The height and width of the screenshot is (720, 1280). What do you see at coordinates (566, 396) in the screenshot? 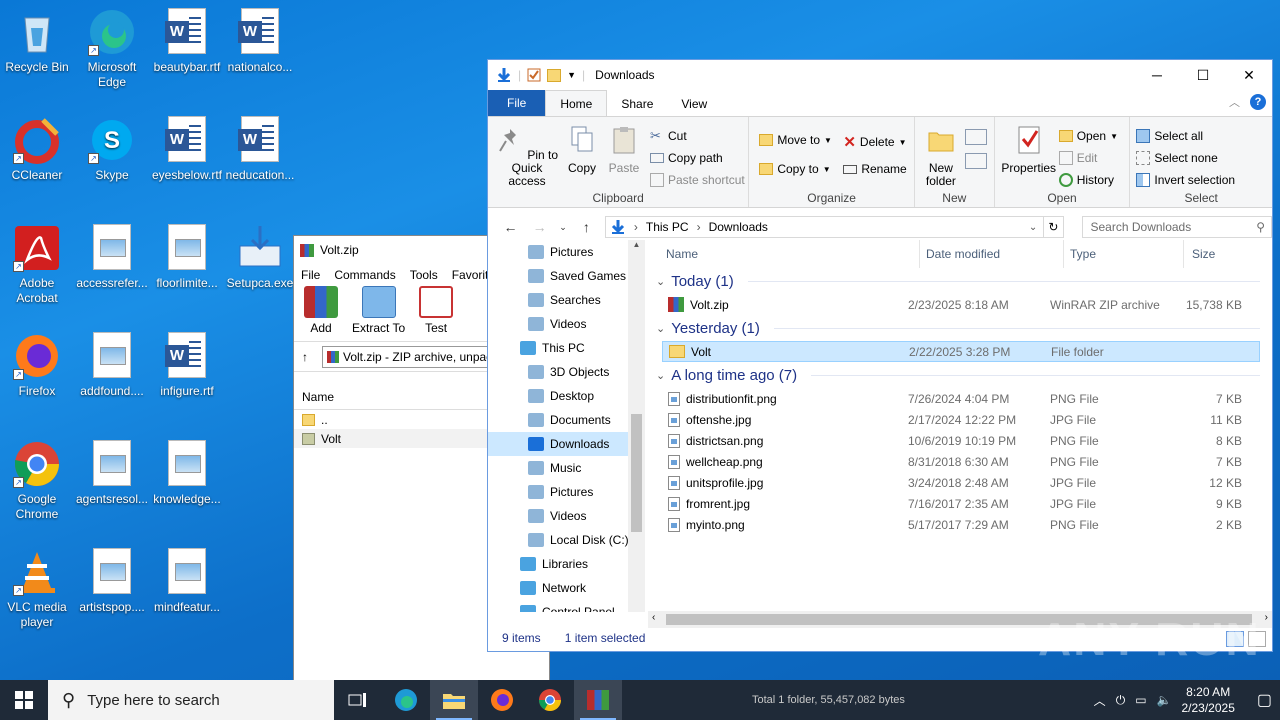
I see `nav-item-desktop: Desktop` at bounding box center [566, 396].